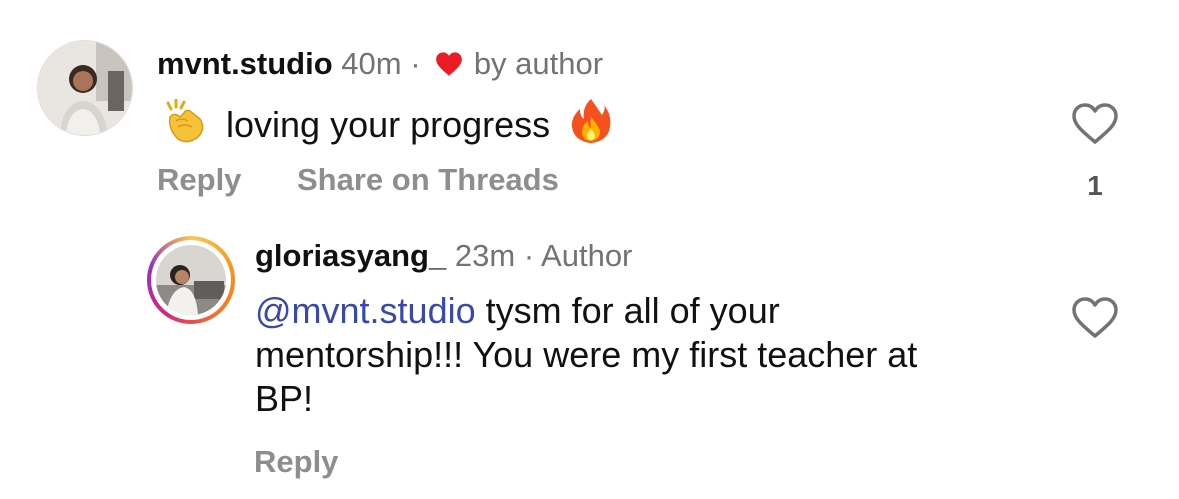 This screenshot has height=499, width=1179. I want to click on comment-header: gloriasyang_ 23m · Author, so click(443, 256).